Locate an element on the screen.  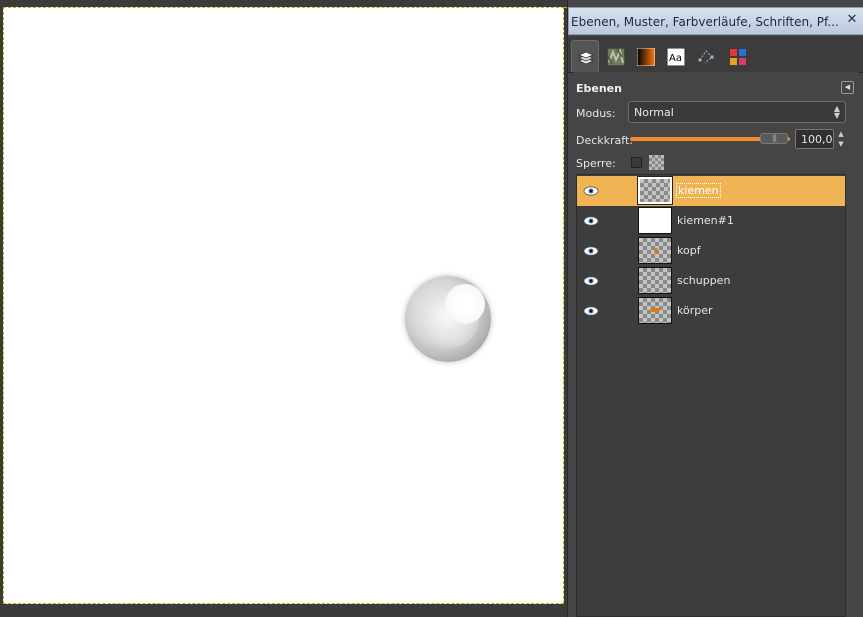
mode-label: Modus: is located at coordinates (596, 113).